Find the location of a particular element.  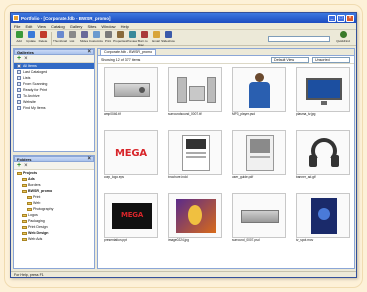

menu-file: File is located at coordinates (17, 26).